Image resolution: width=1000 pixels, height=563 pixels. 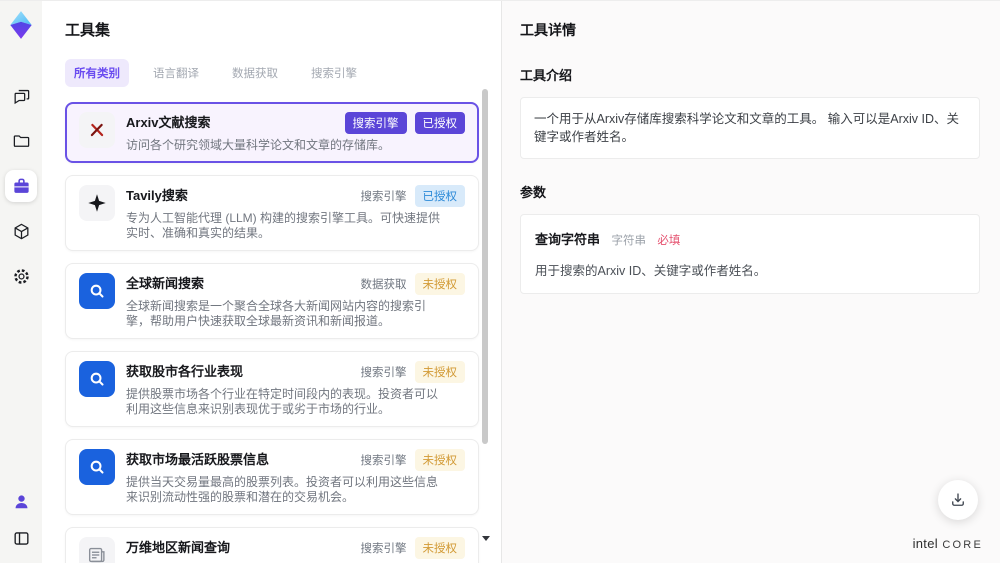 I want to click on chat-icon, so click(x=21, y=96).